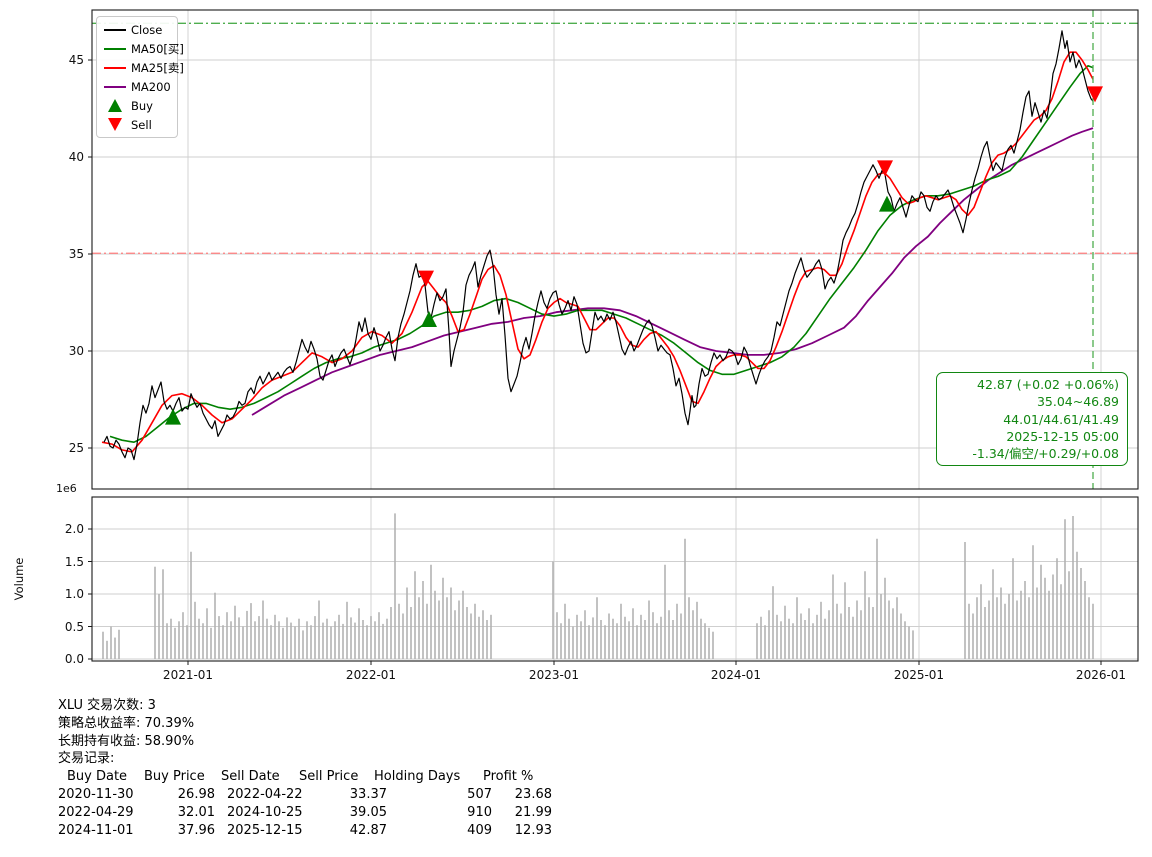 The image size is (1152, 857). What do you see at coordinates (76, 351) in the screenshot?
I see `price-y-tick-label: 30` at bounding box center [76, 351].